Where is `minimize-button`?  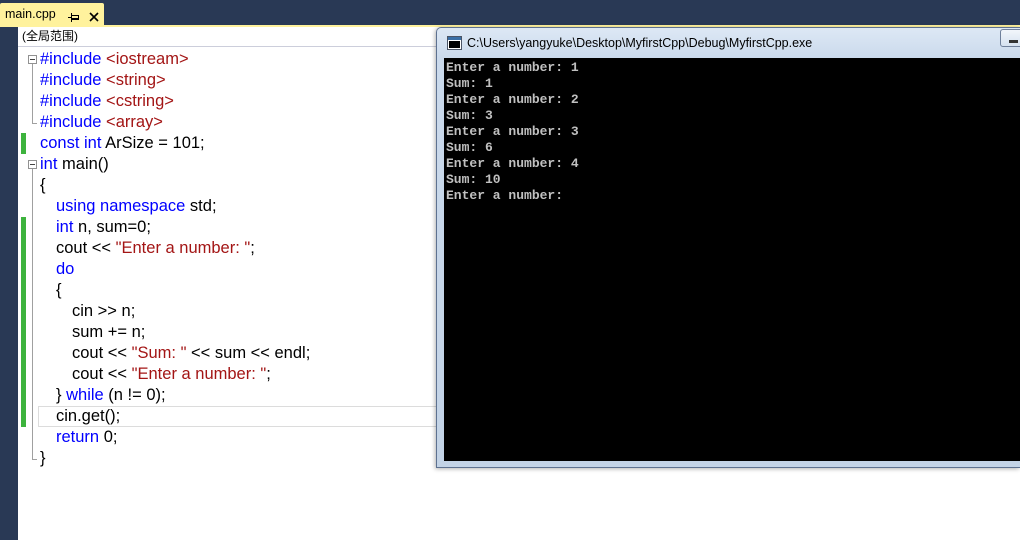
minimize-button is located at coordinates (1010, 38).